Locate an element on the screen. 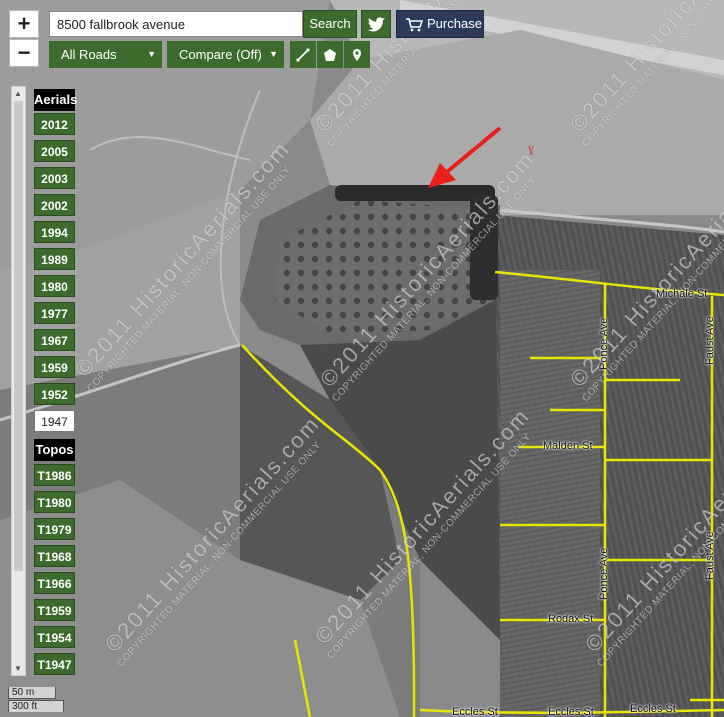 The height and width of the screenshot is (717, 724). zoom-out-button: − is located at coordinates (24, 53).